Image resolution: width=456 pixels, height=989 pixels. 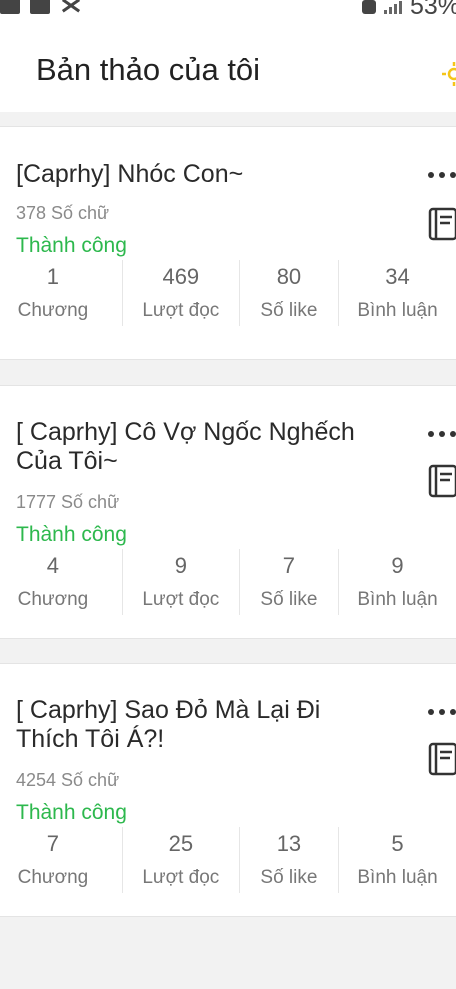 What do you see at coordinates (70, 7) in the screenshot?
I see `capcut-icon` at bounding box center [70, 7].